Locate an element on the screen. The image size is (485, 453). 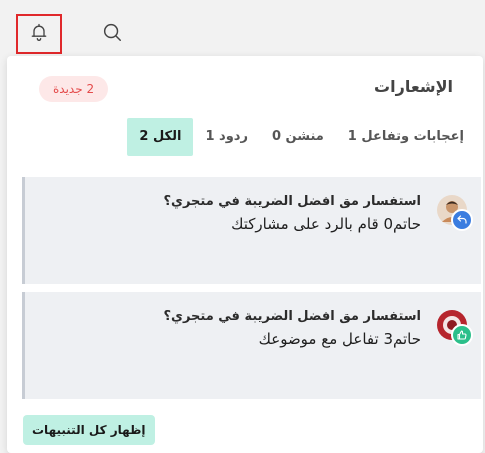
bell-icon is located at coordinates (39, 34).